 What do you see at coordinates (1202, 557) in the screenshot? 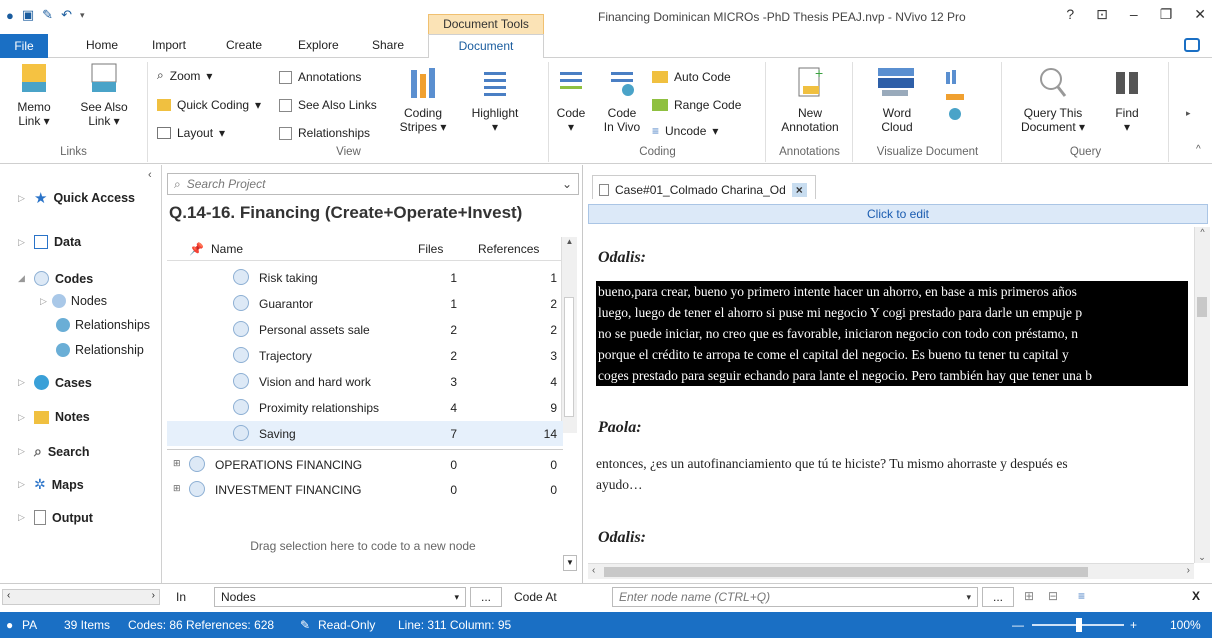
I see `scroll-down-icon: ⌄` at bounding box center [1202, 557].